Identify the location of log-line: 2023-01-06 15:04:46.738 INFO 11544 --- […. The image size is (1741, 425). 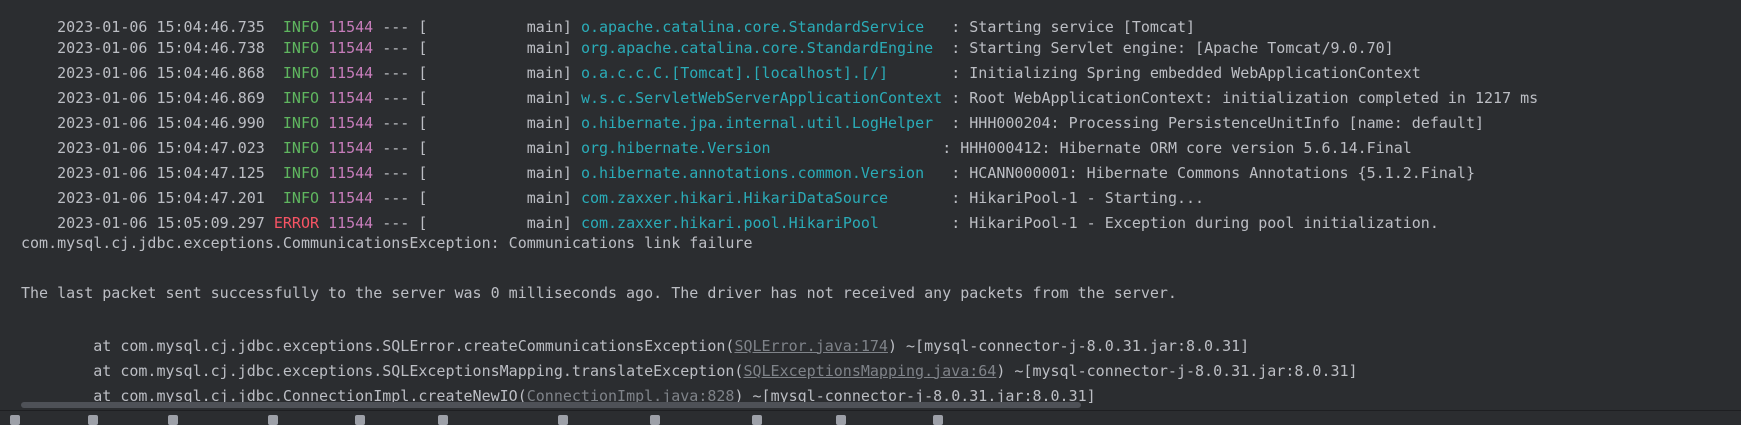
(707, 32).